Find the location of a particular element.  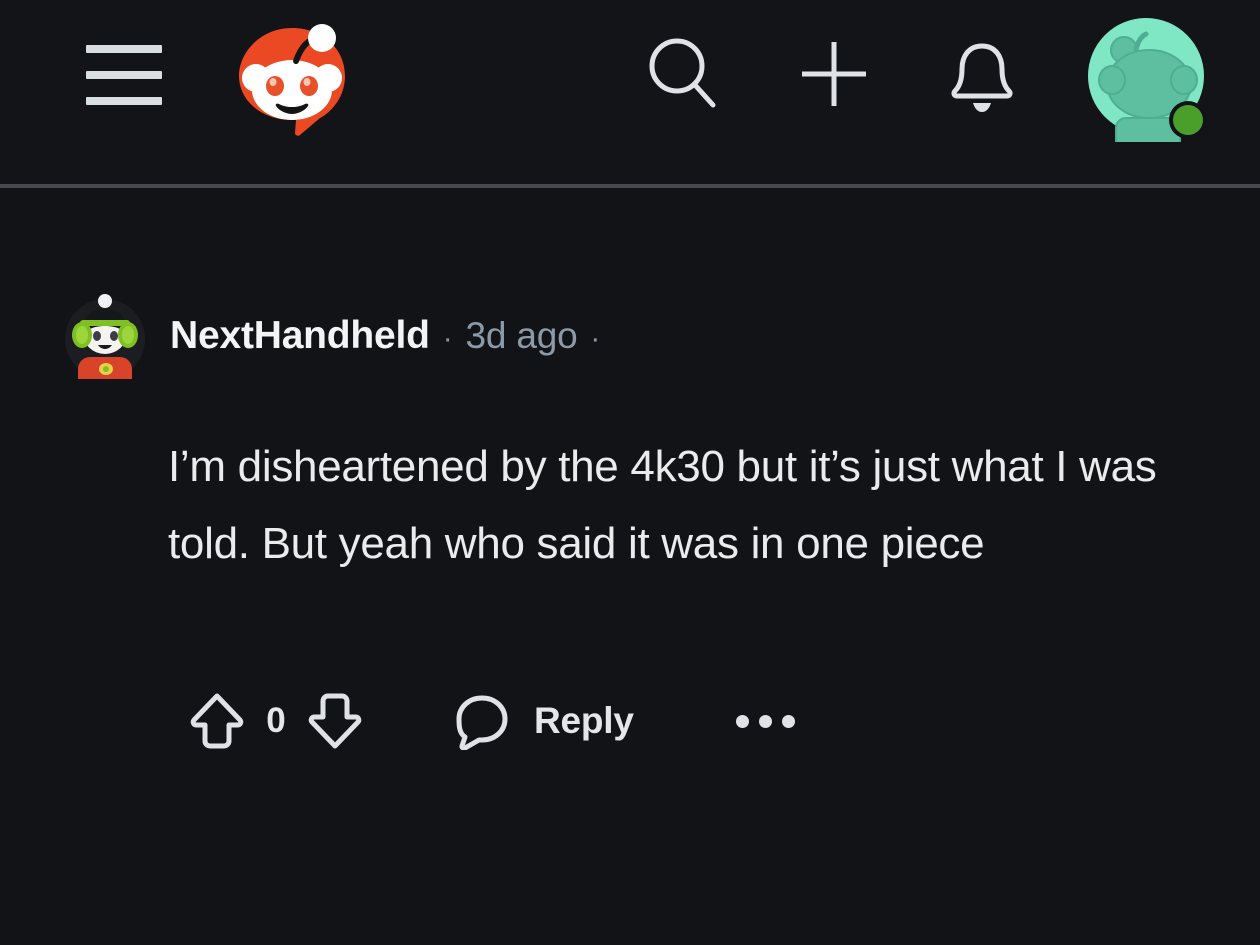

reply-button: Reply is located at coordinates (544, 721).